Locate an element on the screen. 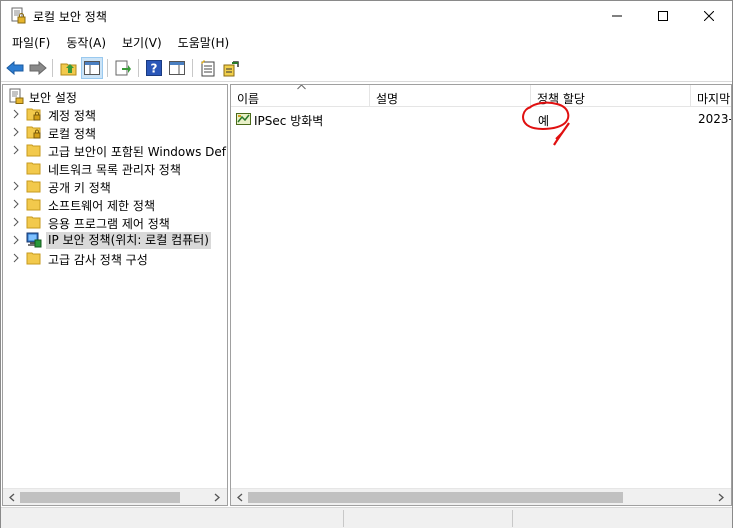  maximize-icon is located at coordinates (663, 16).